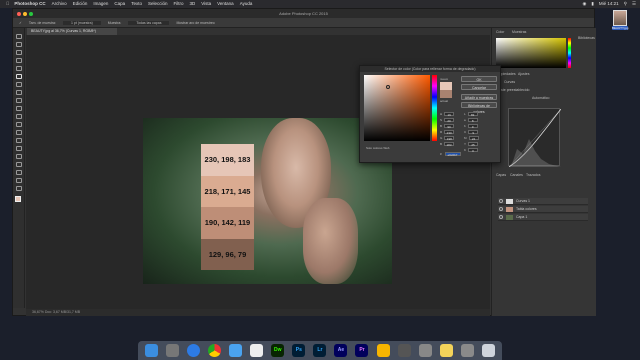  I want to click on search-icon: ⚲, so click(625, 4).